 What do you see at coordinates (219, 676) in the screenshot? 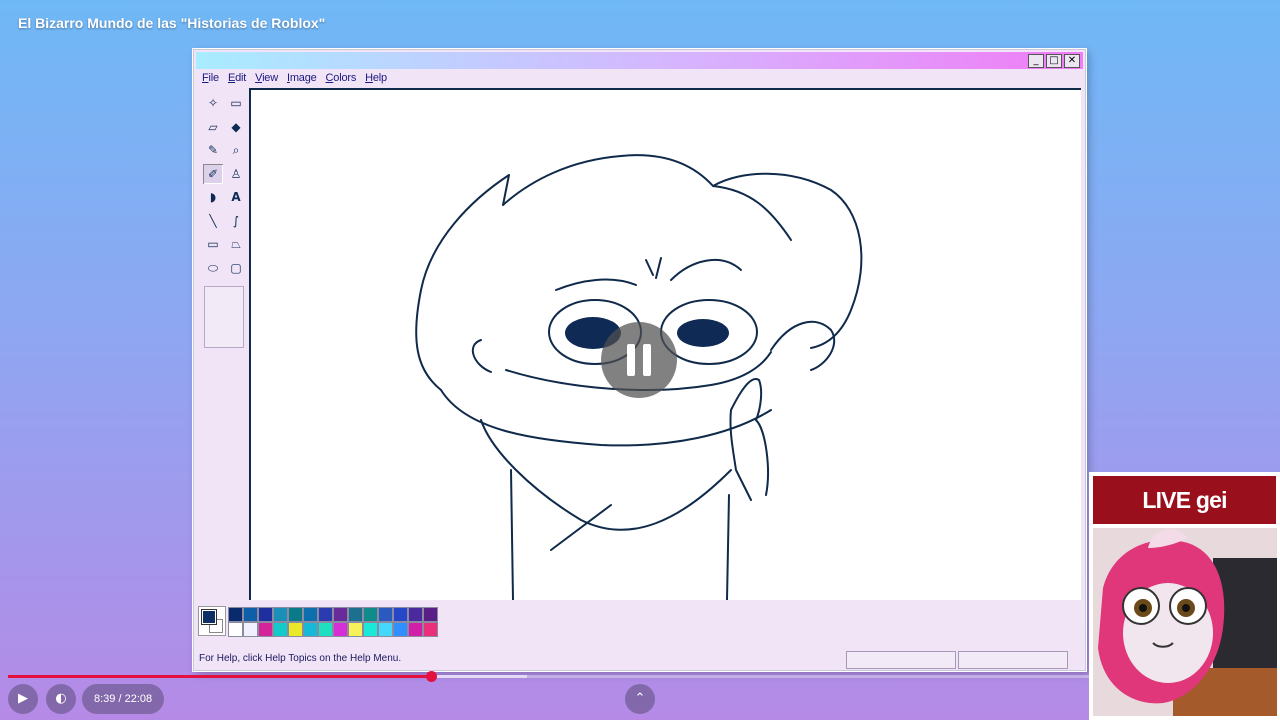
I see `progress-played` at bounding box center [219, 676].